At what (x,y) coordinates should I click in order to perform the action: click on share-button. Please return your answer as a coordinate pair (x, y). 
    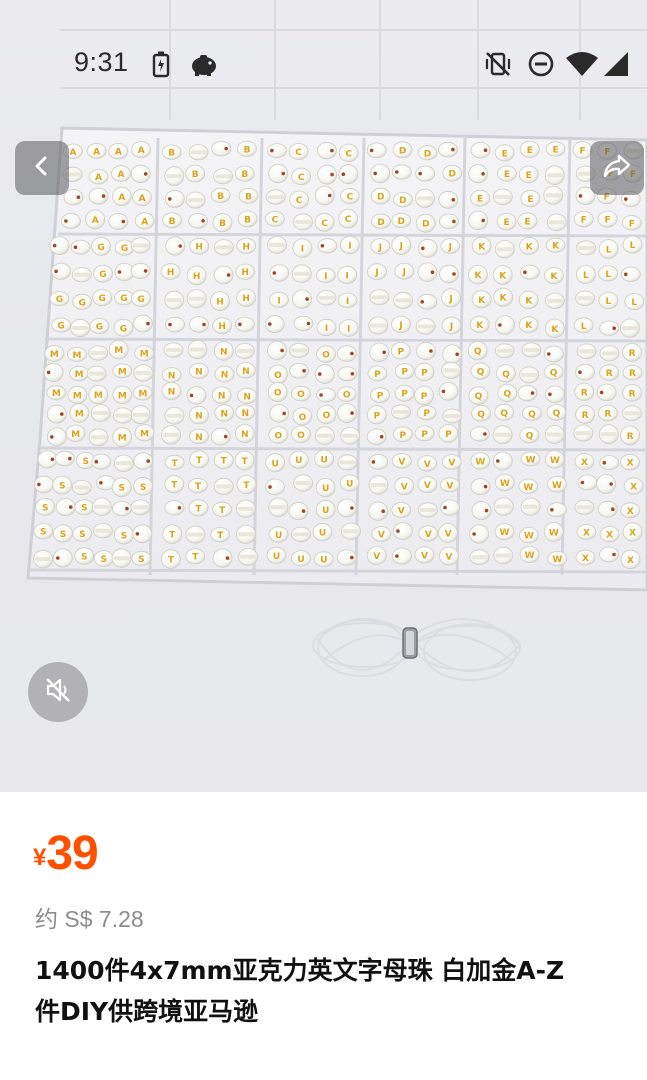
    Looking at the image, I should click on (617, 168).